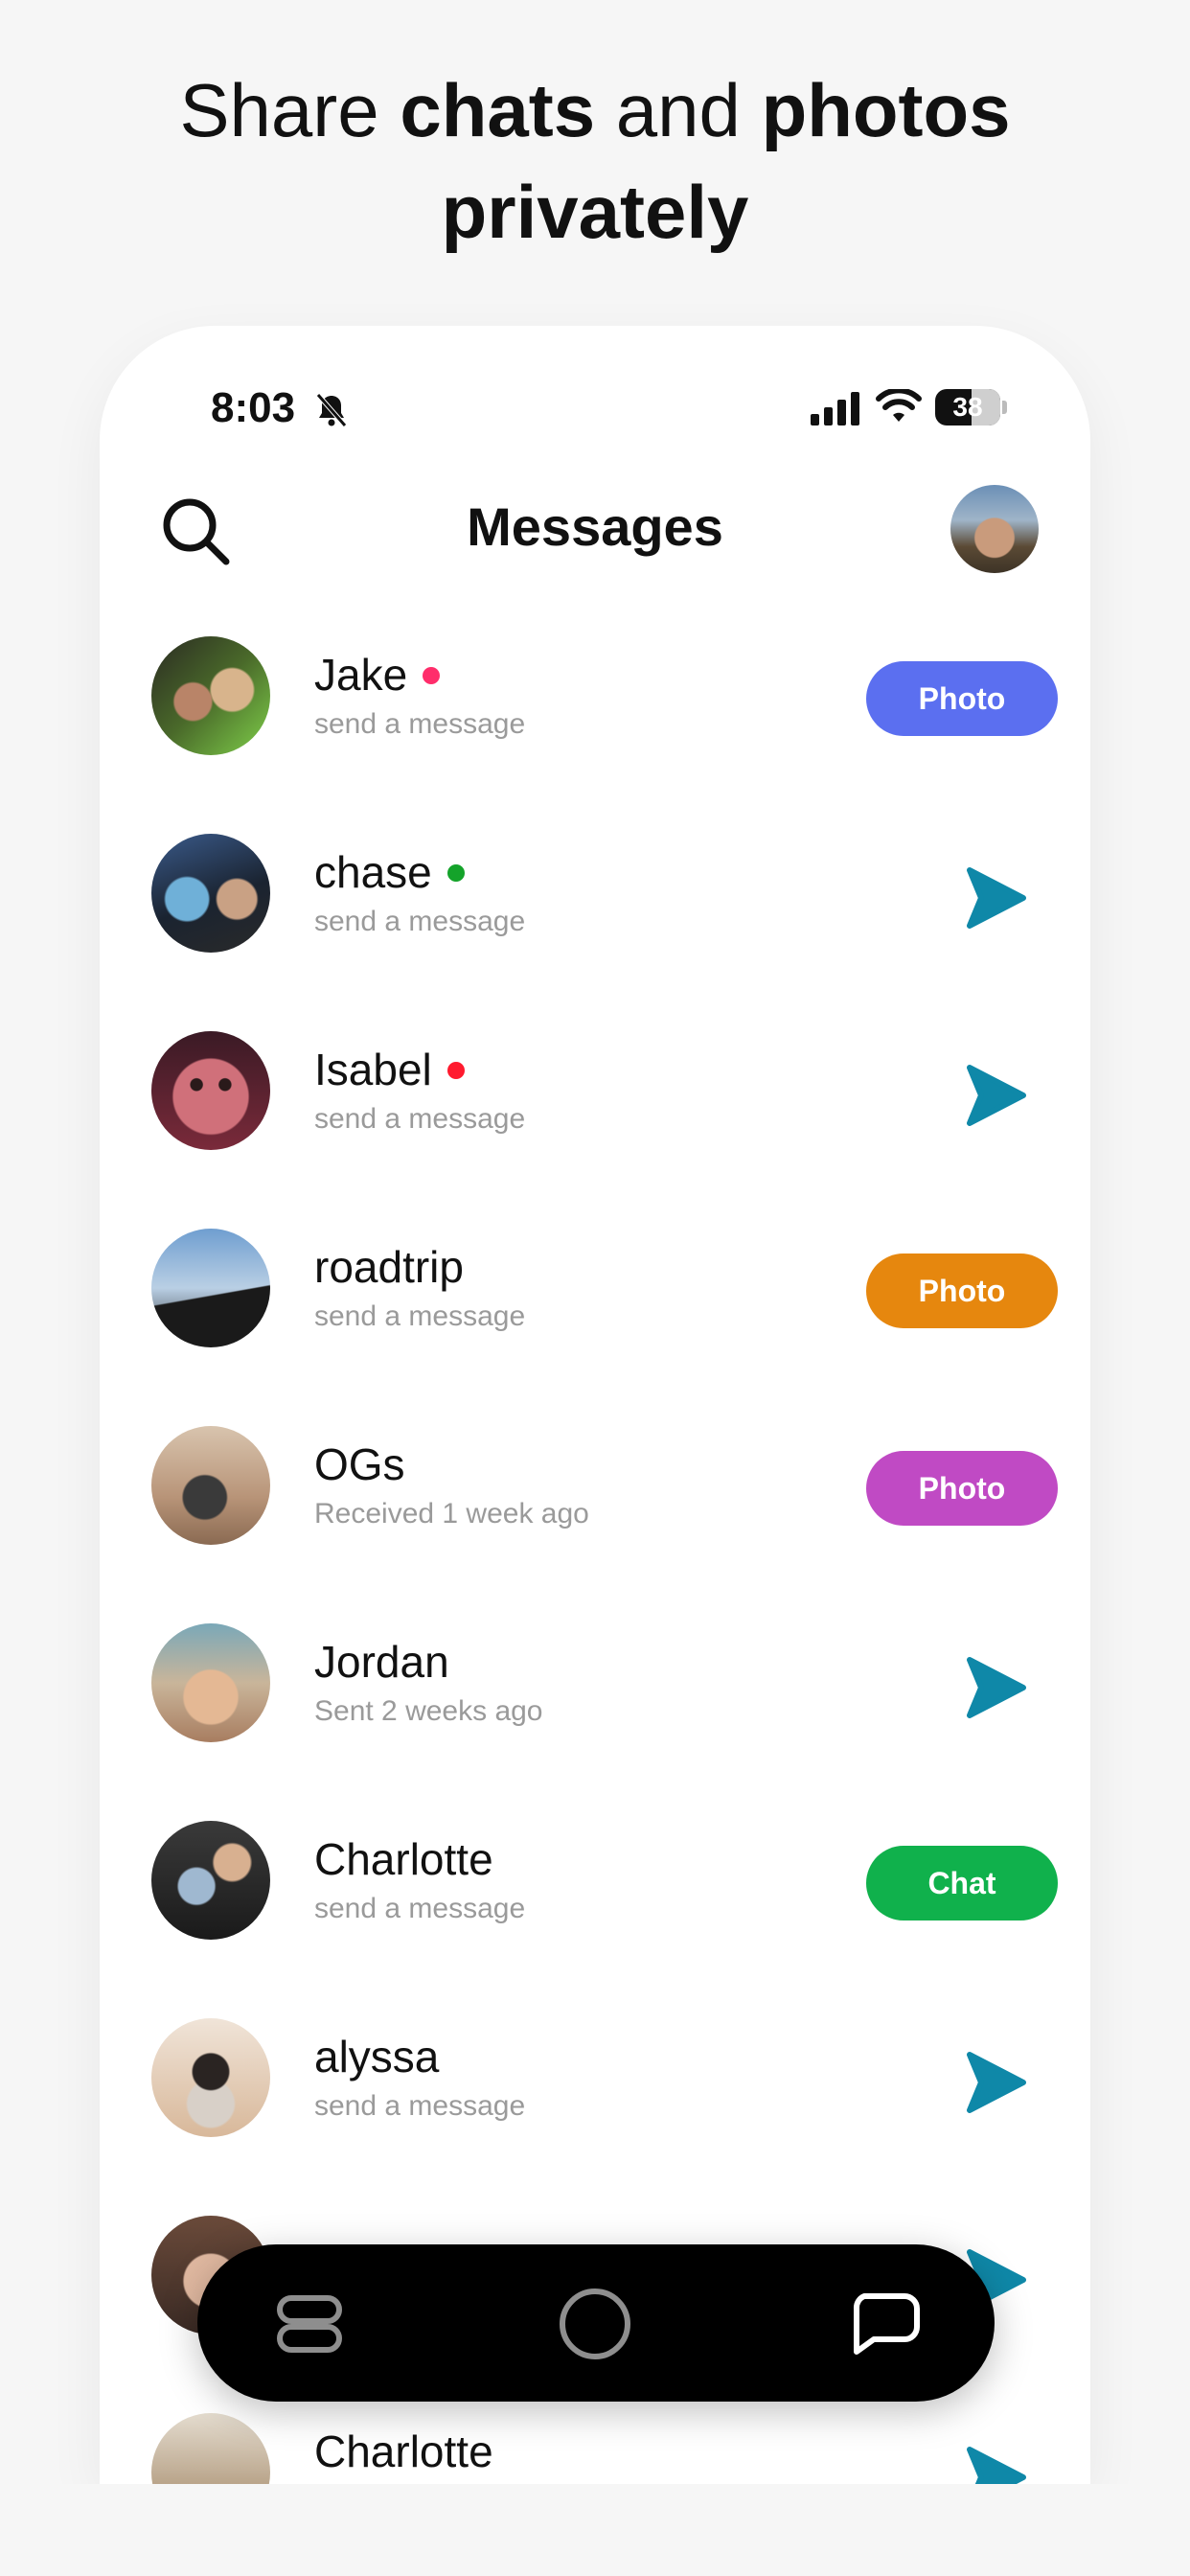  Describe the element at coordinates (332, 410) in the screenshot. I see `bell-slash-icon` at that location.